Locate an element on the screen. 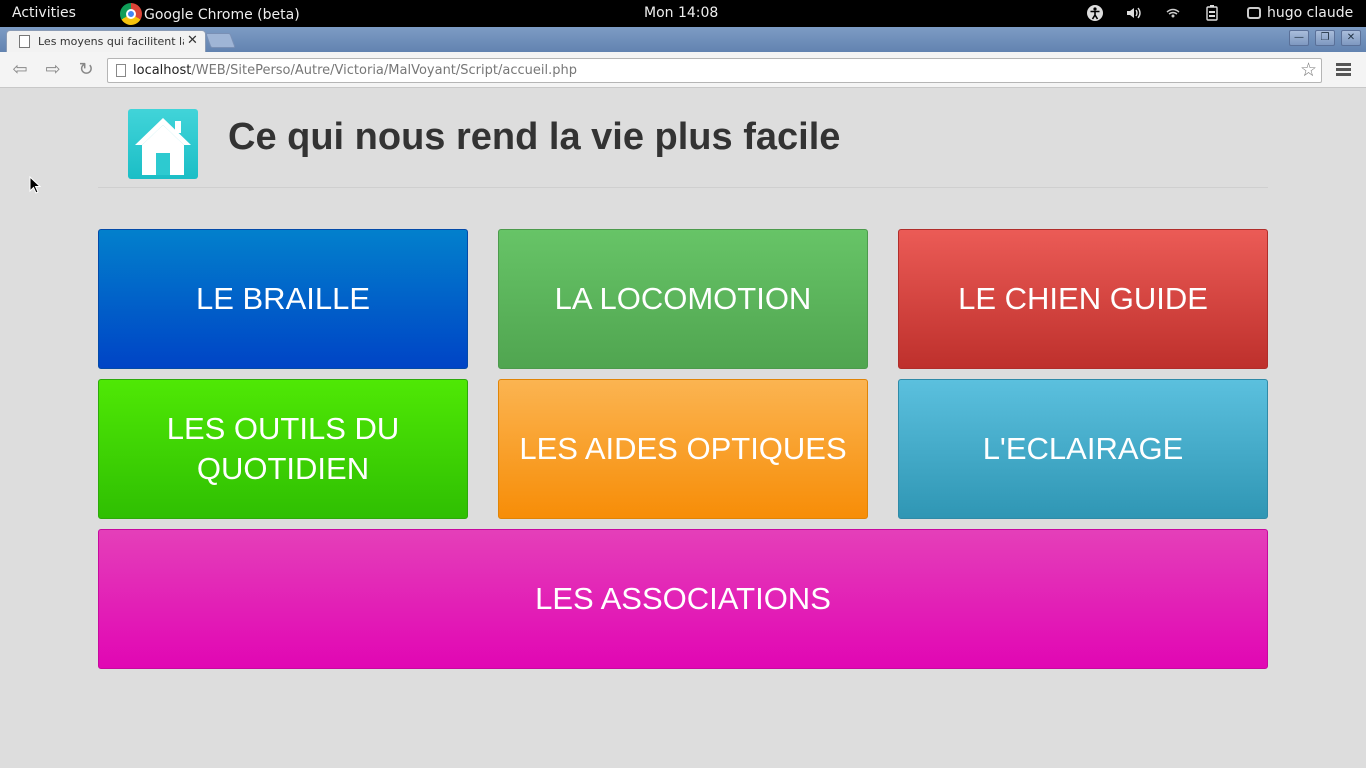 The height and width of the screenshot is (768, 1366). tile-label: LE CHIEN GUIDE is located at coordinates (1083, 298).